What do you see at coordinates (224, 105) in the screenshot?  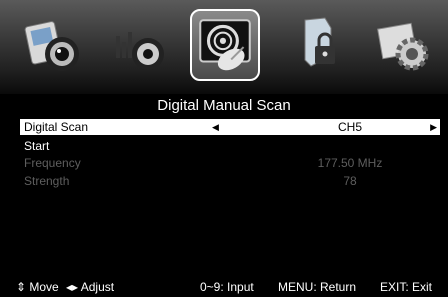 I see `page-title: Digital Manual Scan` at bounding box center [224, 105].